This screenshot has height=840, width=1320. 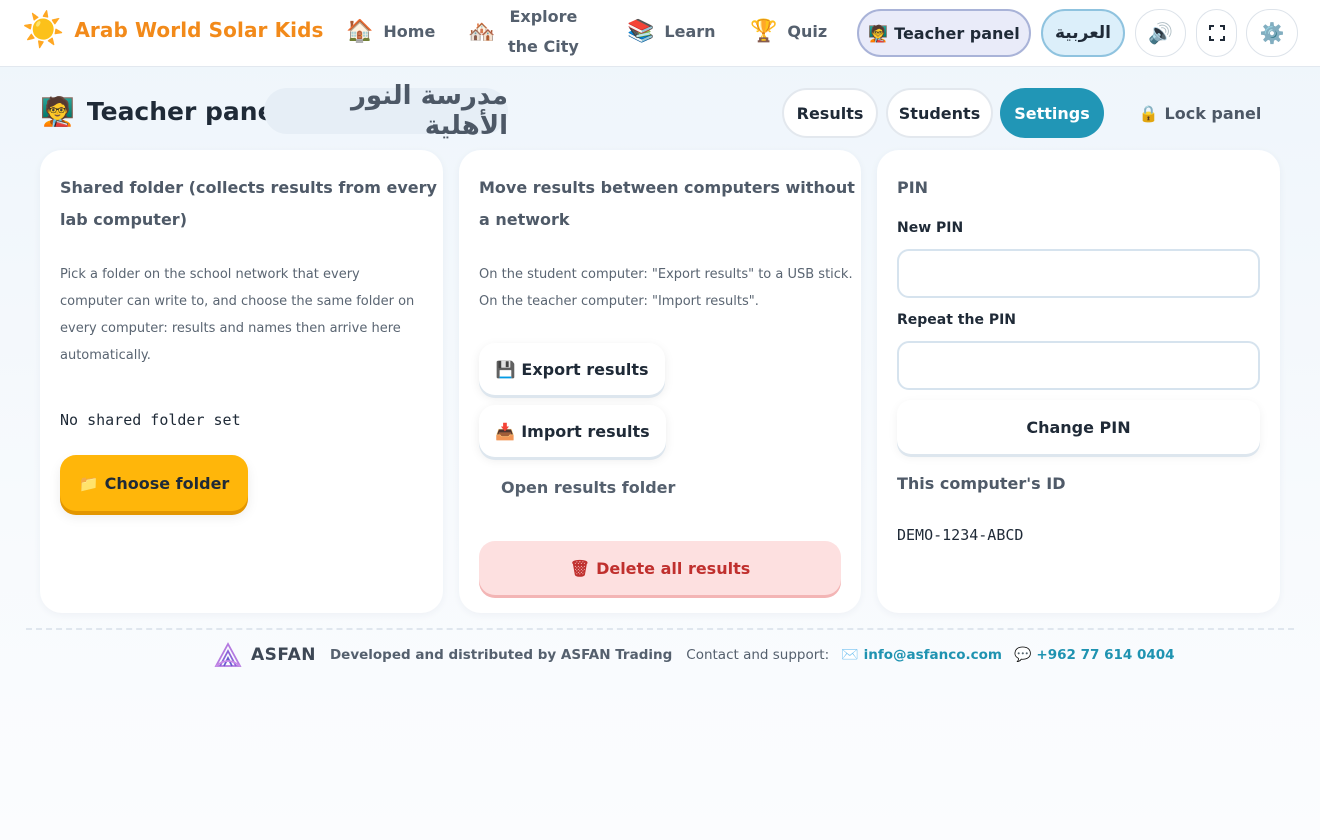 I want to click on tab-settings: Settings, so click(x=1052, y=113).